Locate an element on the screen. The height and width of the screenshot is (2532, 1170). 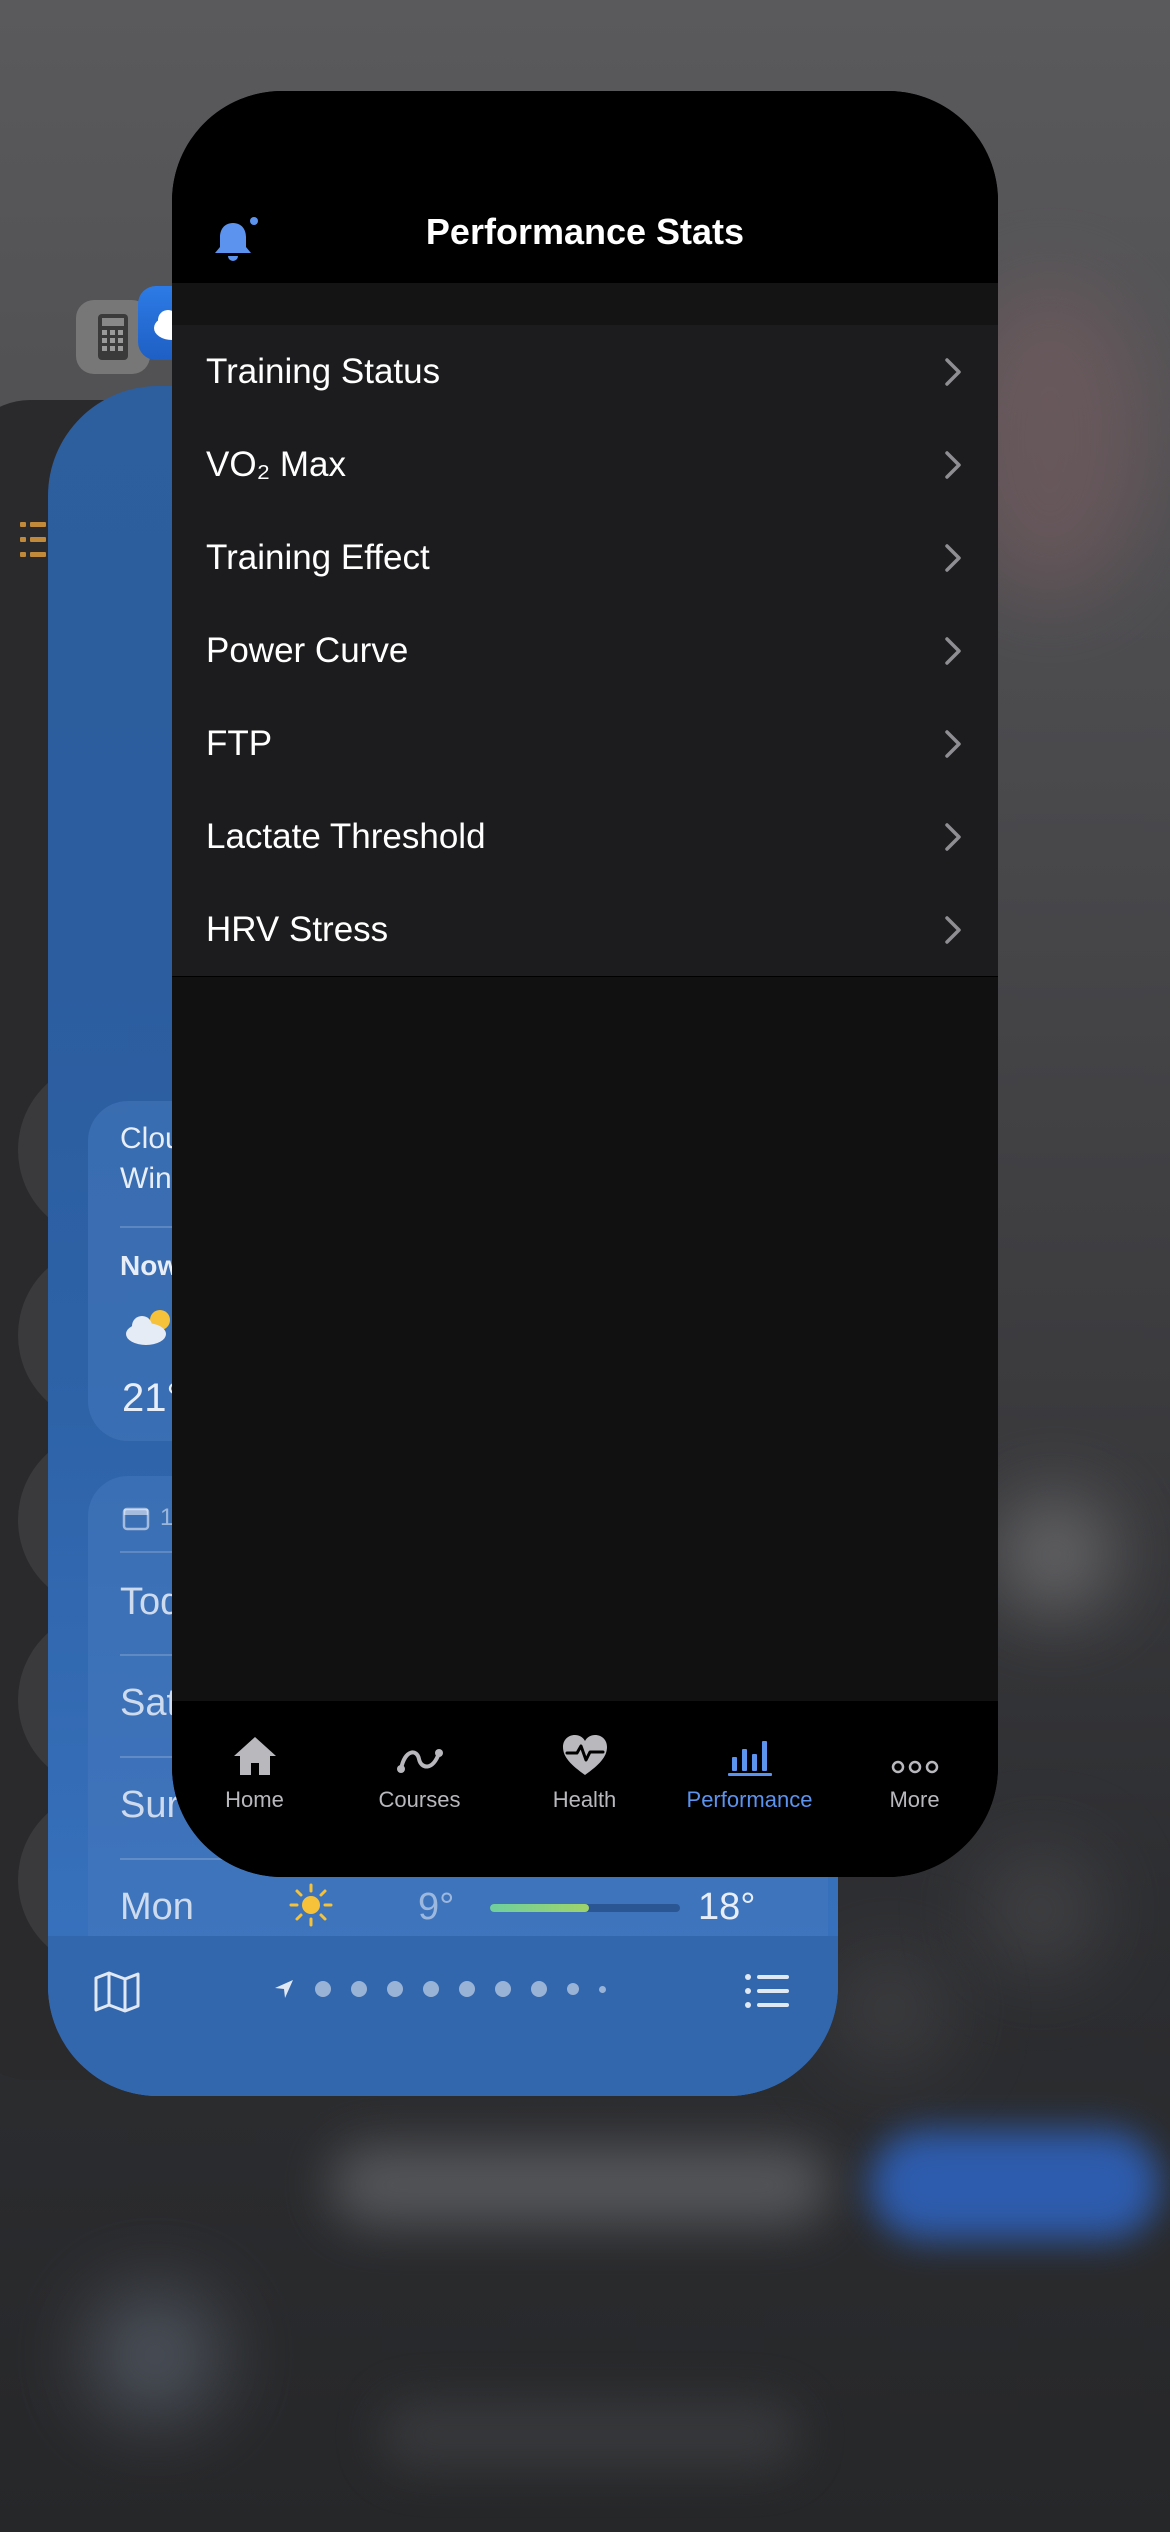
section-gap is located at coordinates (585, 304).